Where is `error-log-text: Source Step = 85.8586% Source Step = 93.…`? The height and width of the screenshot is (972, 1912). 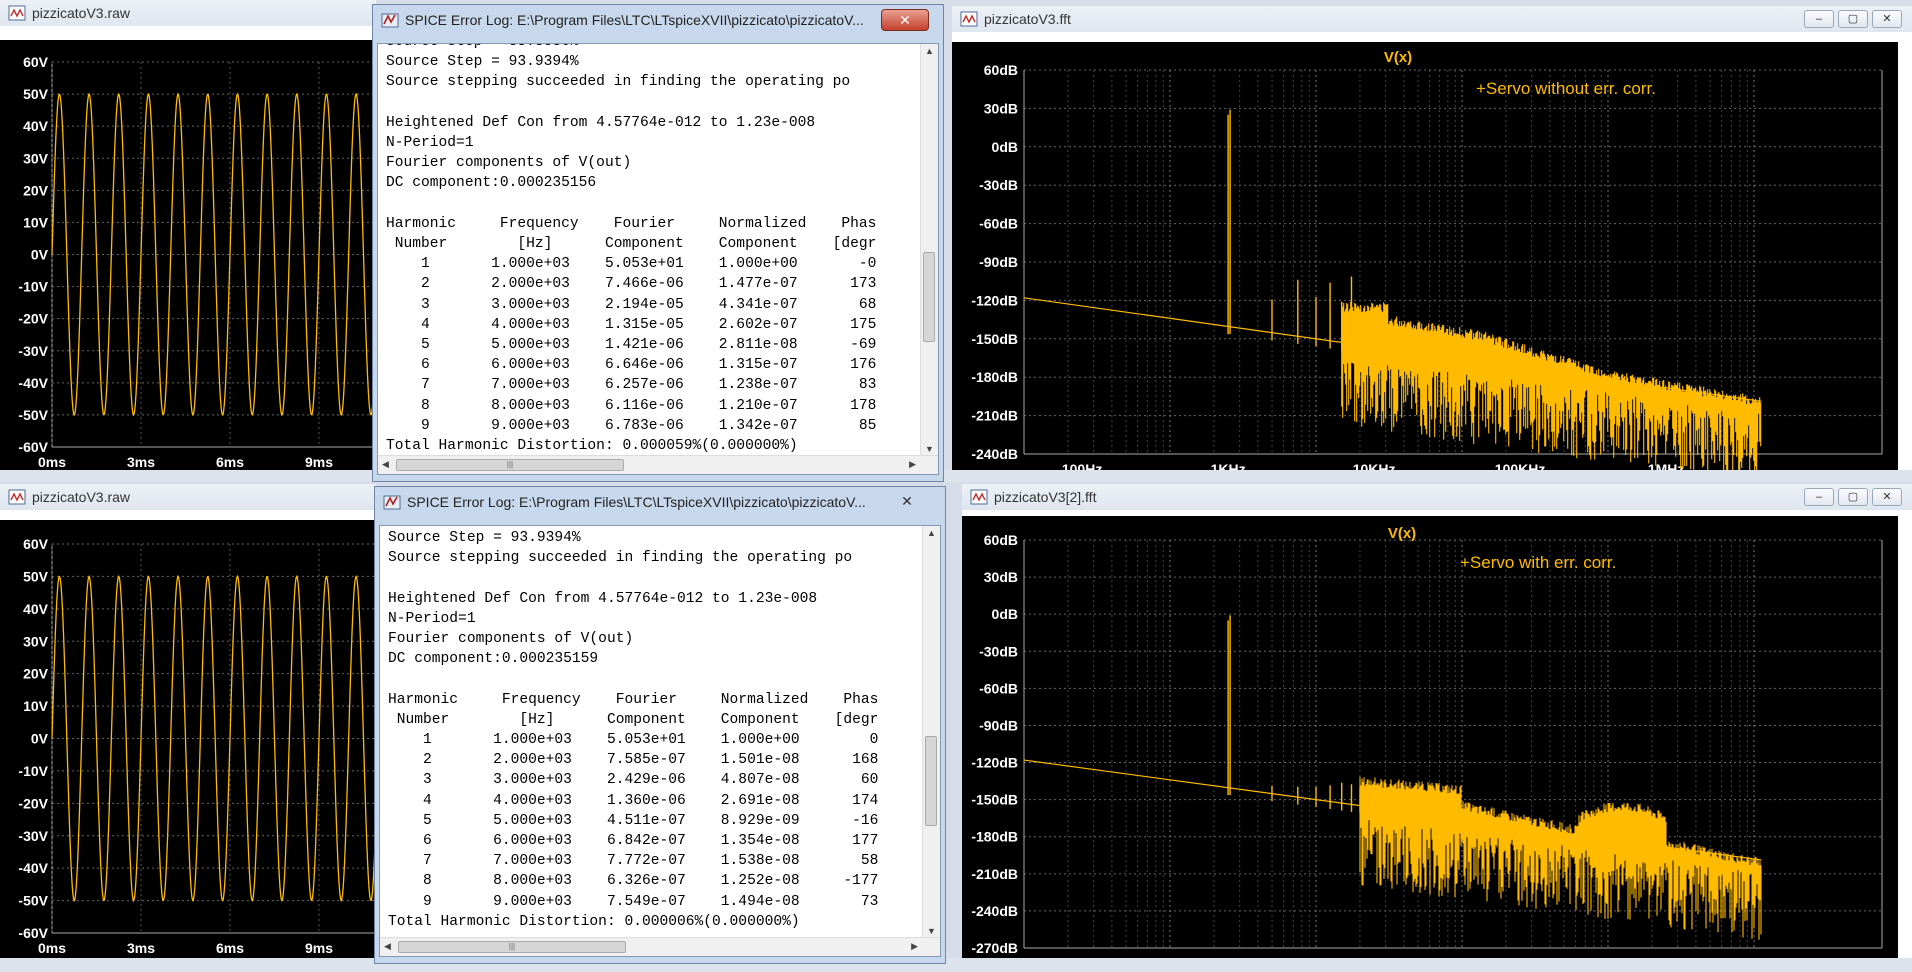 error-log-text: Source Step = 85.8586% Source Step = 93.… is located at coordinates (631, 249).